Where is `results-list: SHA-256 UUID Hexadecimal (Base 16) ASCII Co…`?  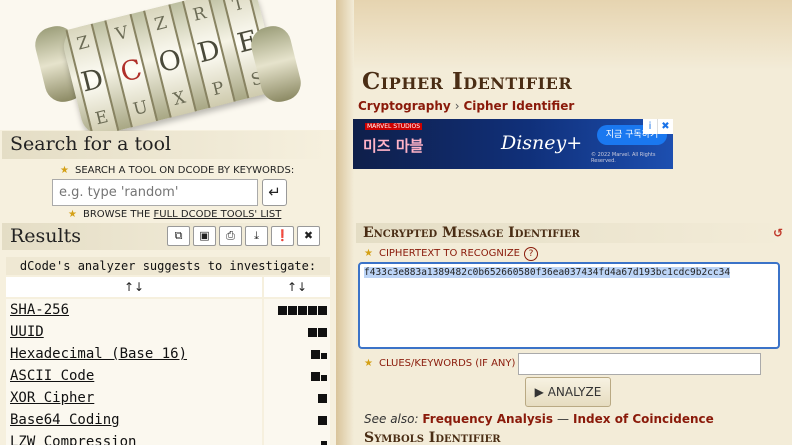 results-list: SHA-256 UUID Hexadecimal (Base 16) ASCII Co… is located at coordinates (168, 372).